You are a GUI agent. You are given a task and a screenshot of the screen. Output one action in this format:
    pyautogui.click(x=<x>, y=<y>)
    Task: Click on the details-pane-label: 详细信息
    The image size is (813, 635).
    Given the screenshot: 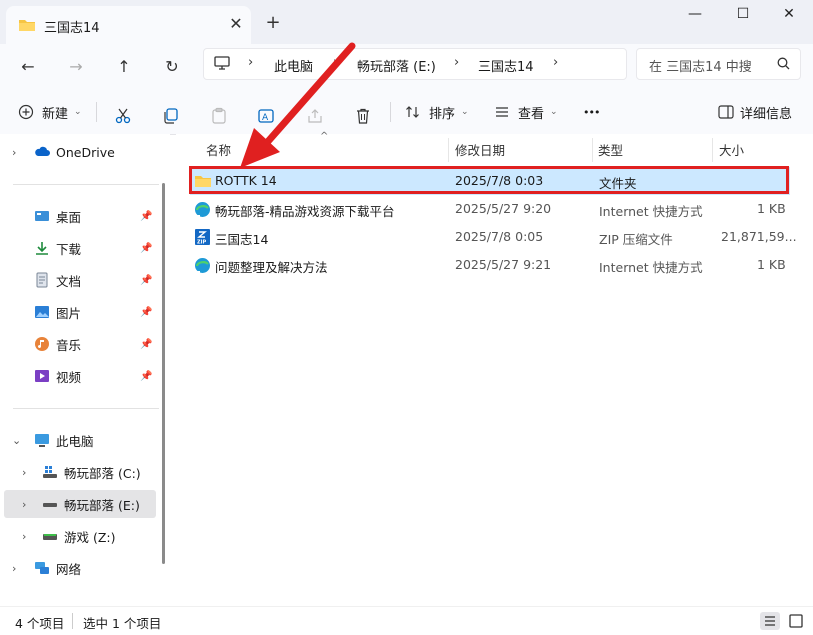 What is the action you would take?
    pyautogui.click(x=766, y=114)
    